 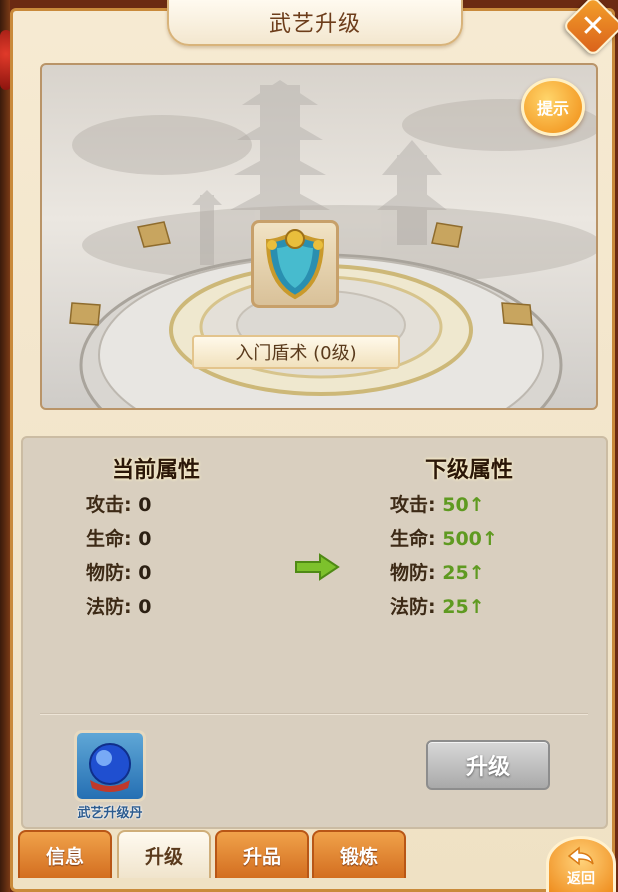 What do you see at coordinates (437, 607) in the screenshot?
I see `next-stat-mdef: 法防: 25↑` at bounding box center [437, 607].